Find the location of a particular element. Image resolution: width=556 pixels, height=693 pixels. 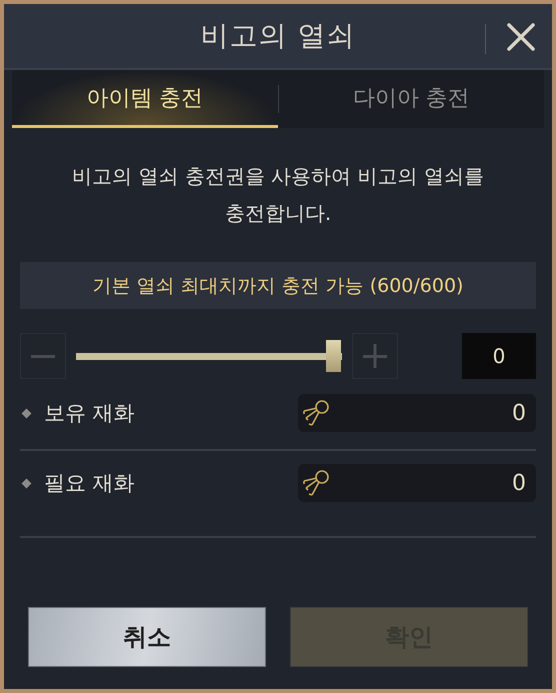

window-title: 비고의 열쇠 is located at coordinates (278, 36).